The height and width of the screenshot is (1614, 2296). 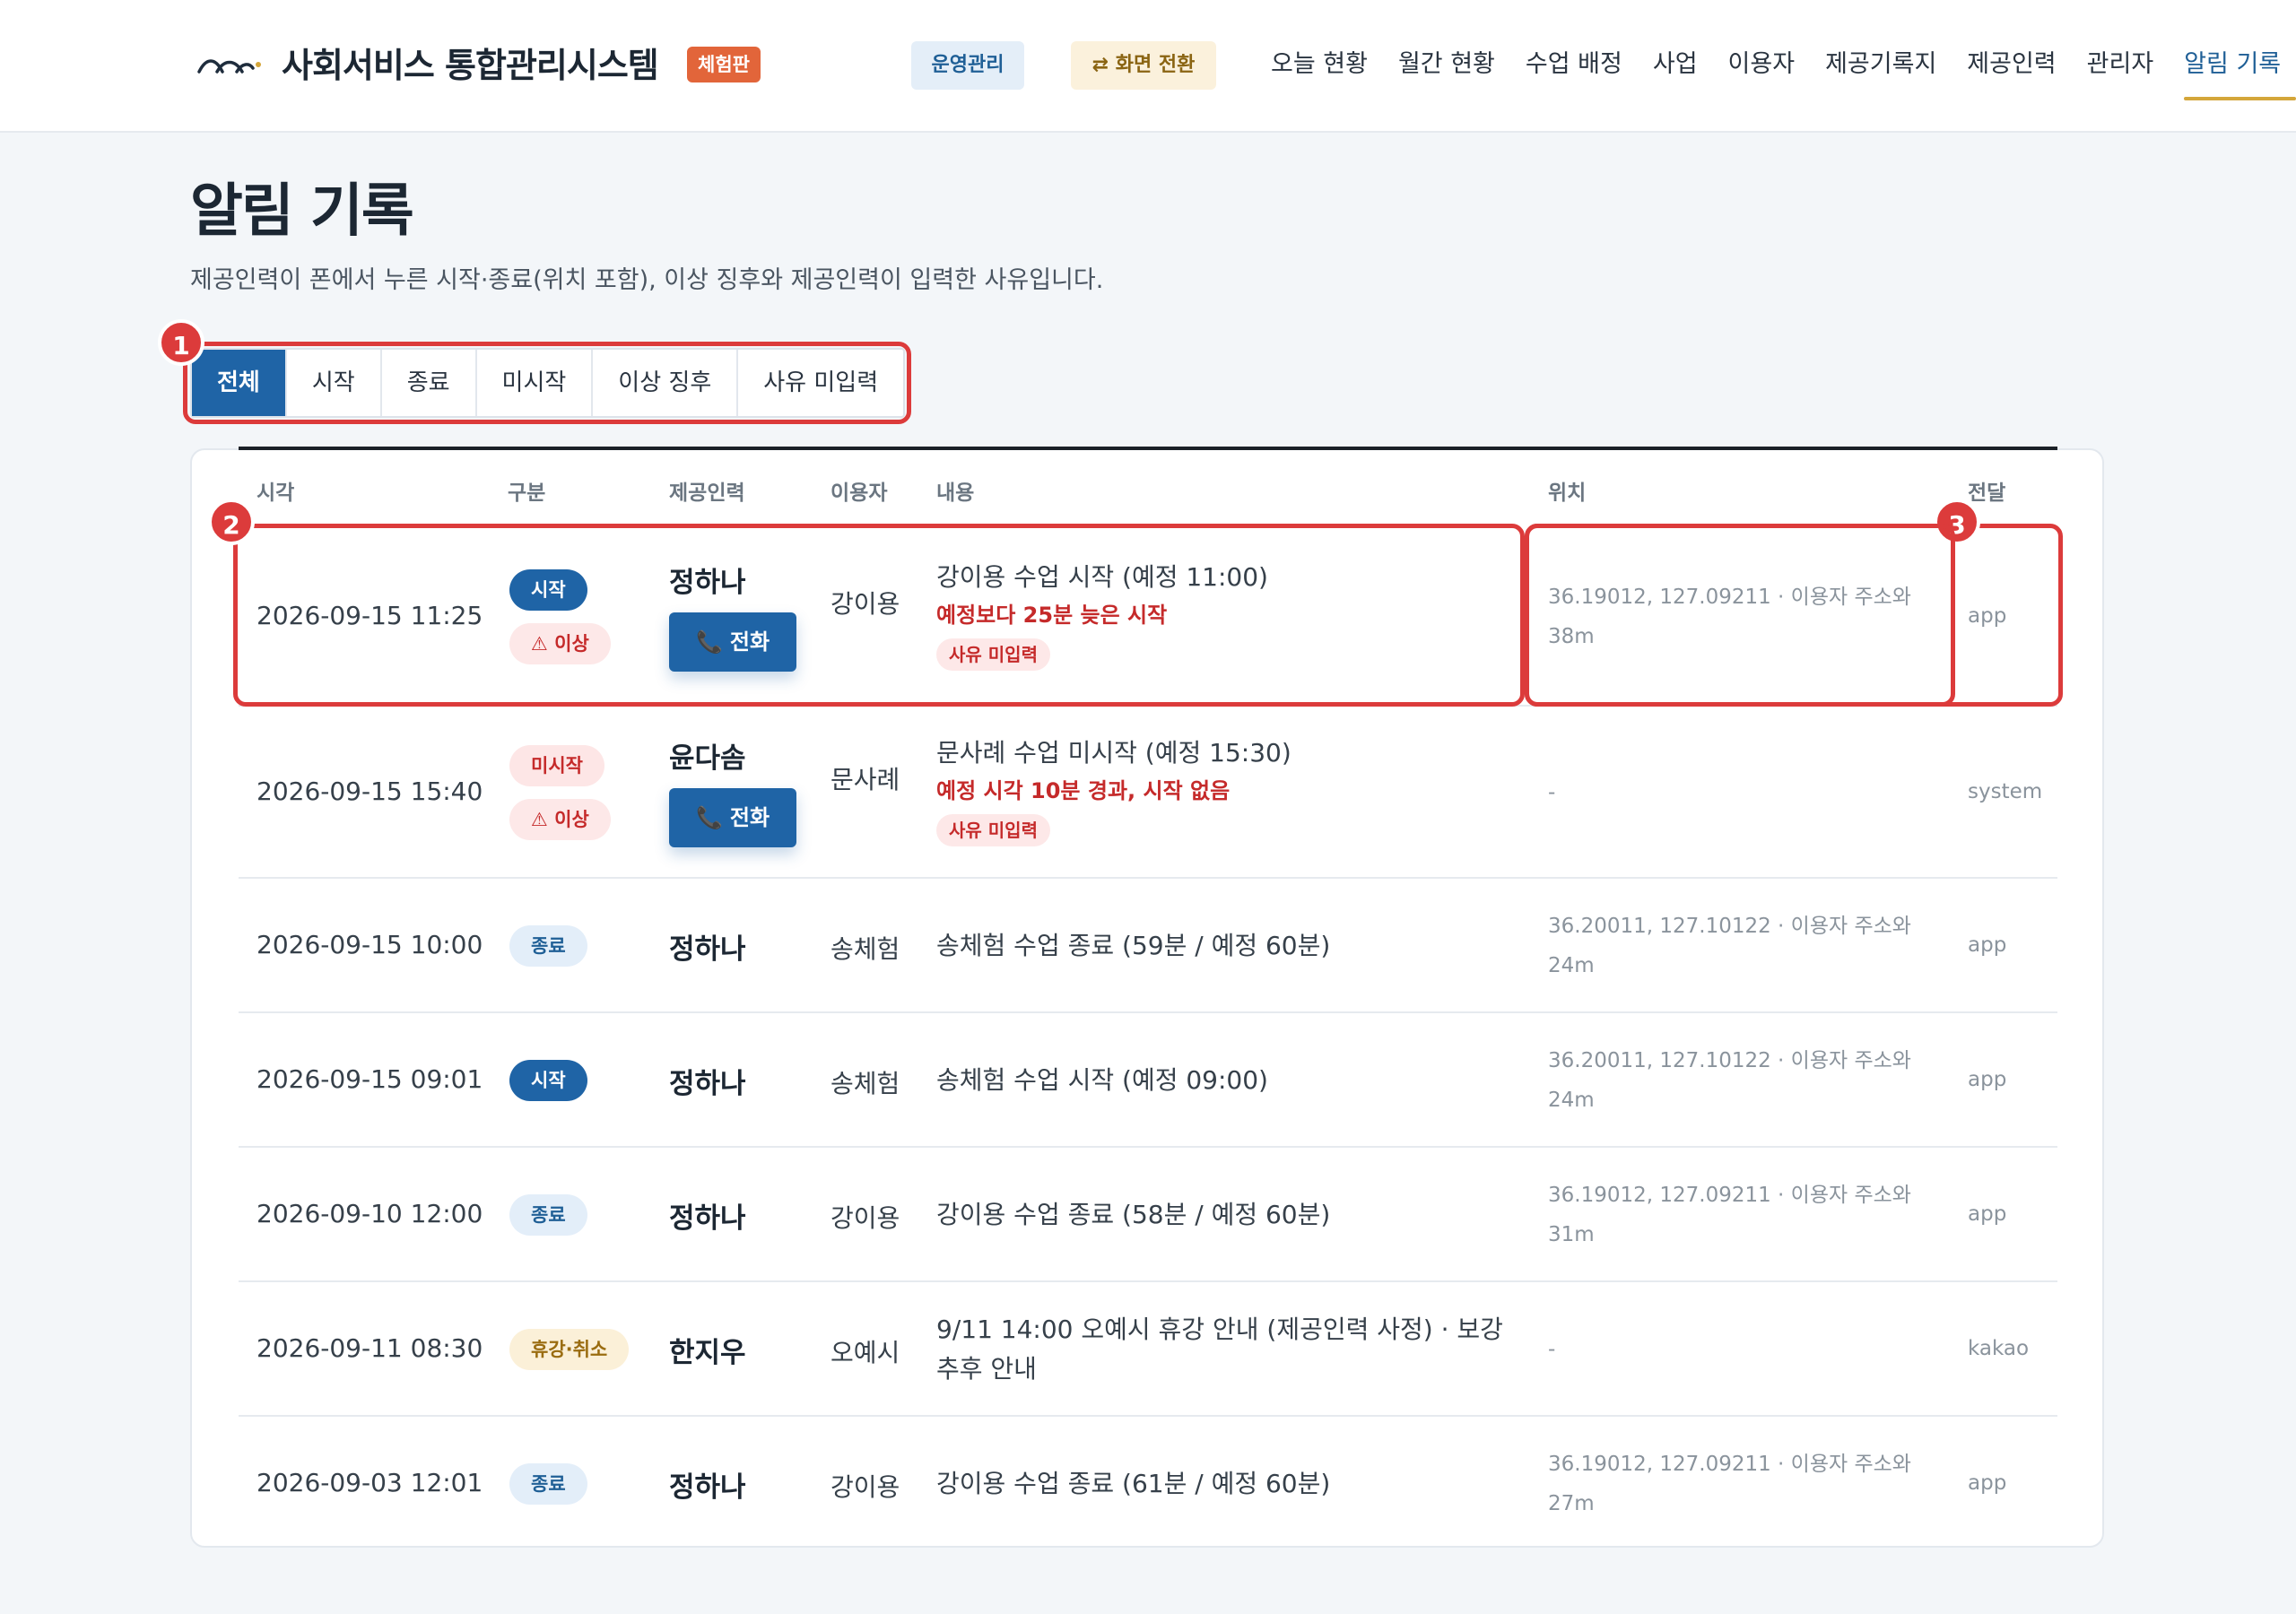 I want to click on staff-name: 윤다솜, so click(x=732, y=755).